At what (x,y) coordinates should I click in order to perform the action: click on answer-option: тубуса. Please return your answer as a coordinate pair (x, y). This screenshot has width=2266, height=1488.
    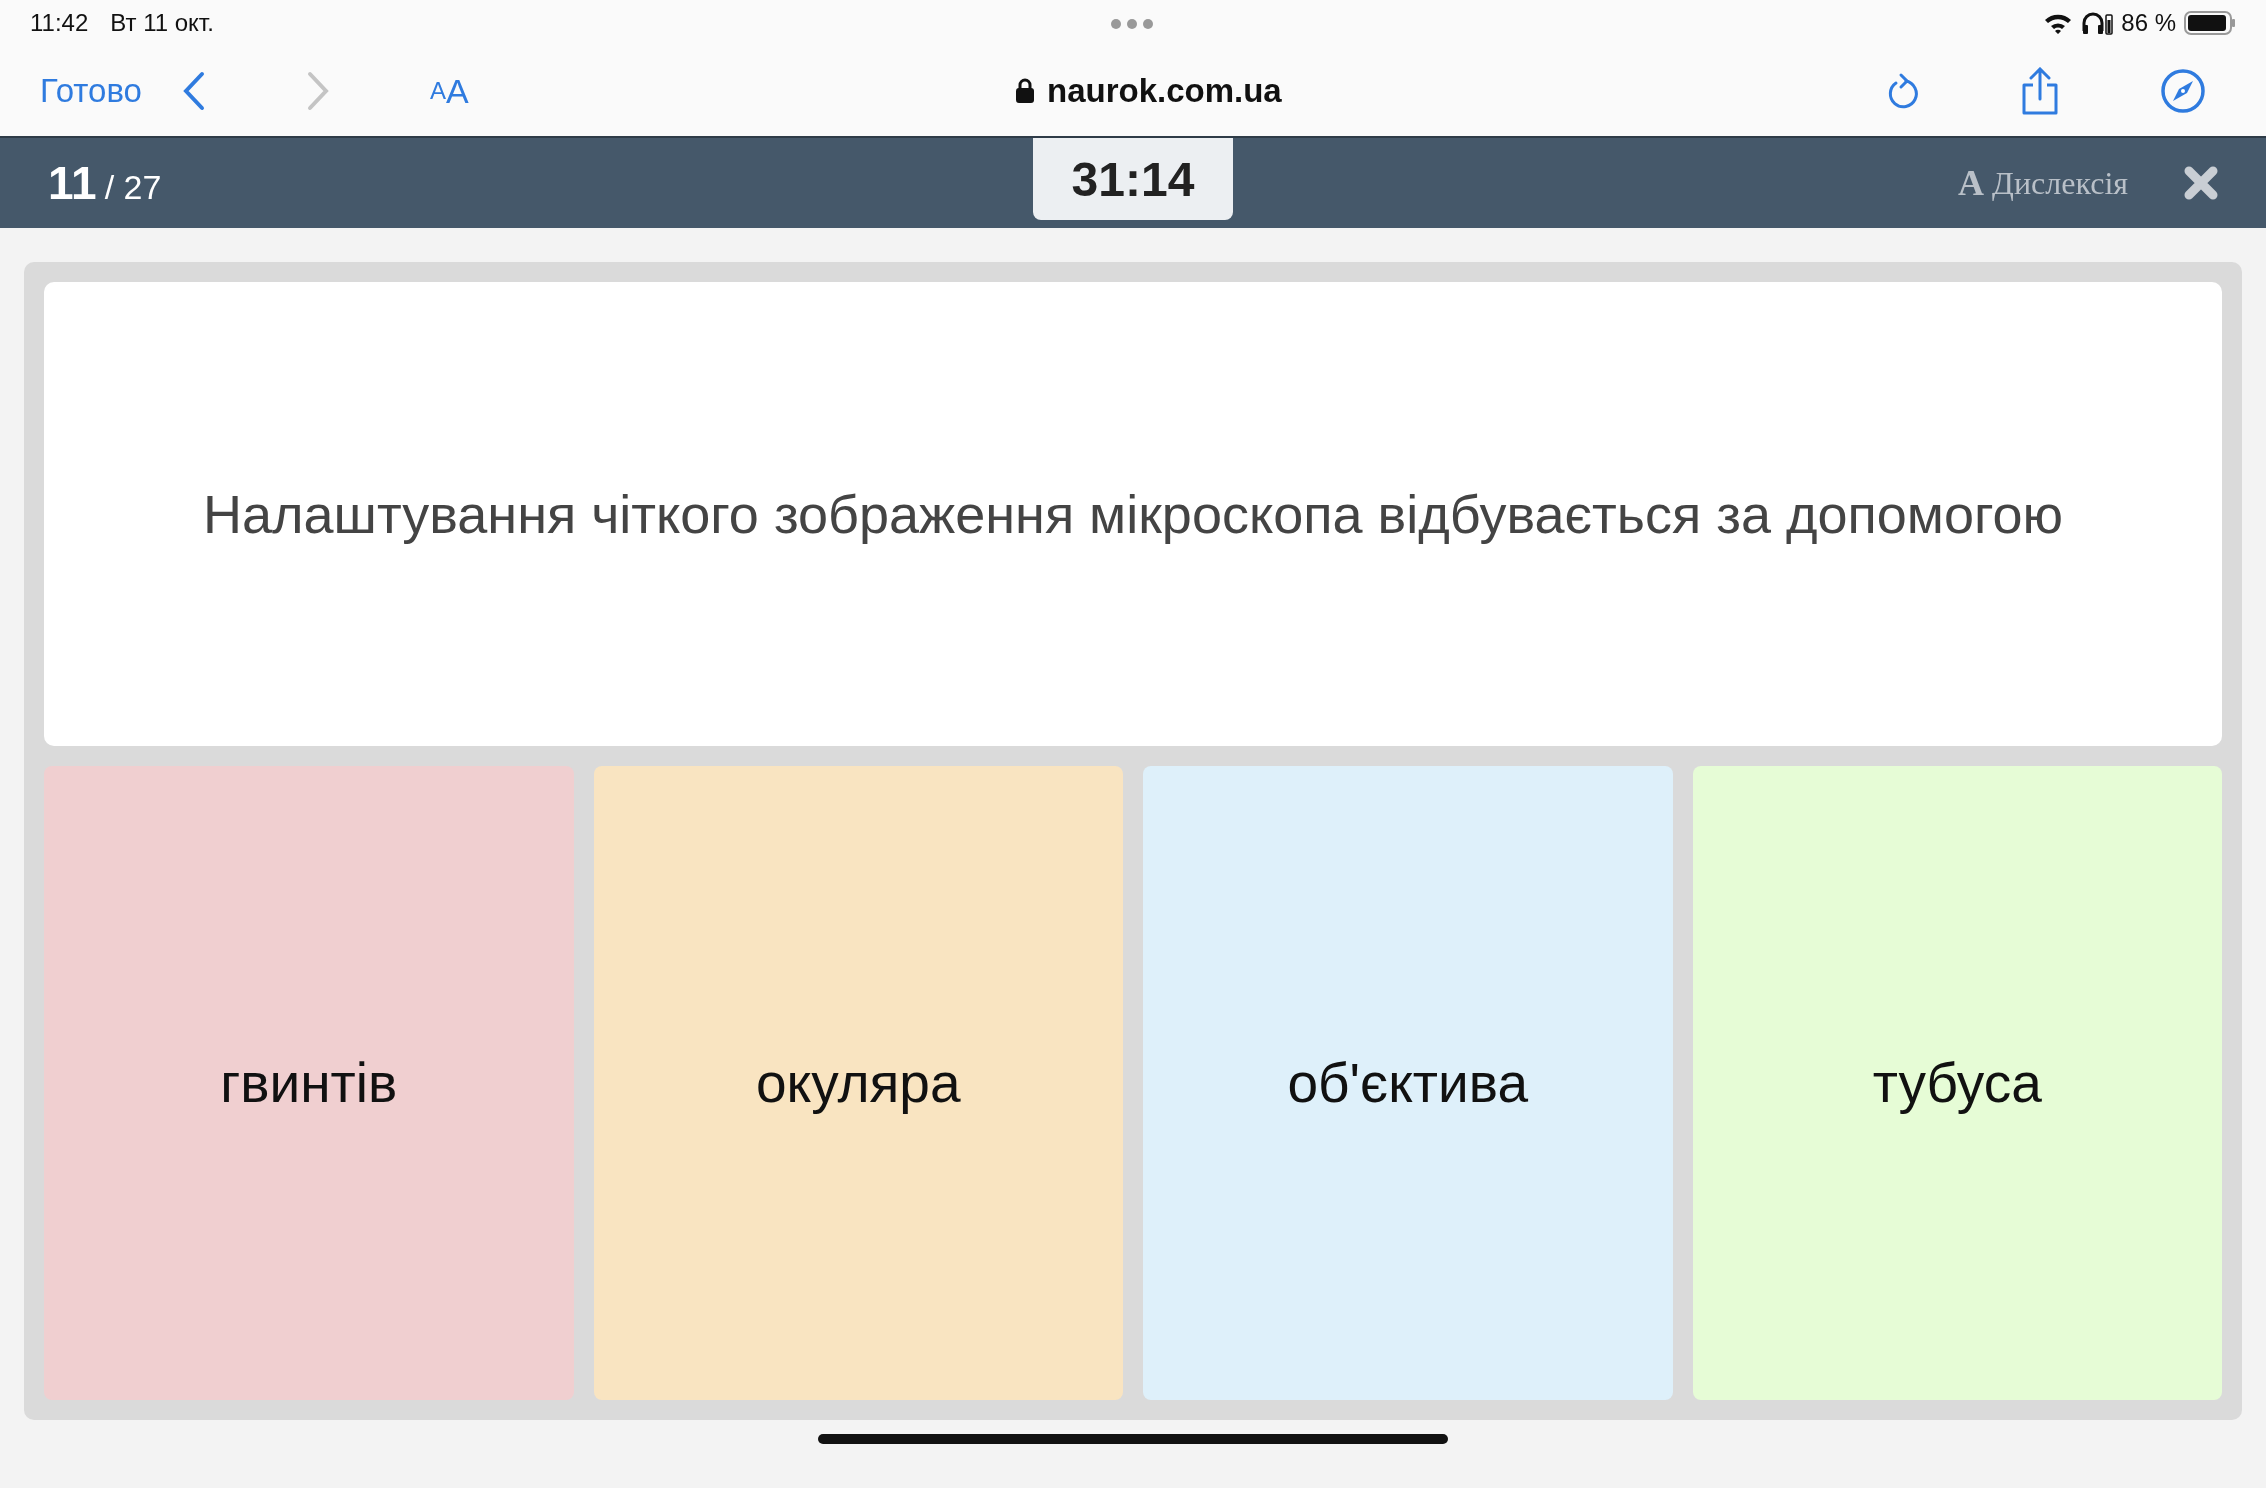
    Looking at the image, I should click on (1957, 1083).